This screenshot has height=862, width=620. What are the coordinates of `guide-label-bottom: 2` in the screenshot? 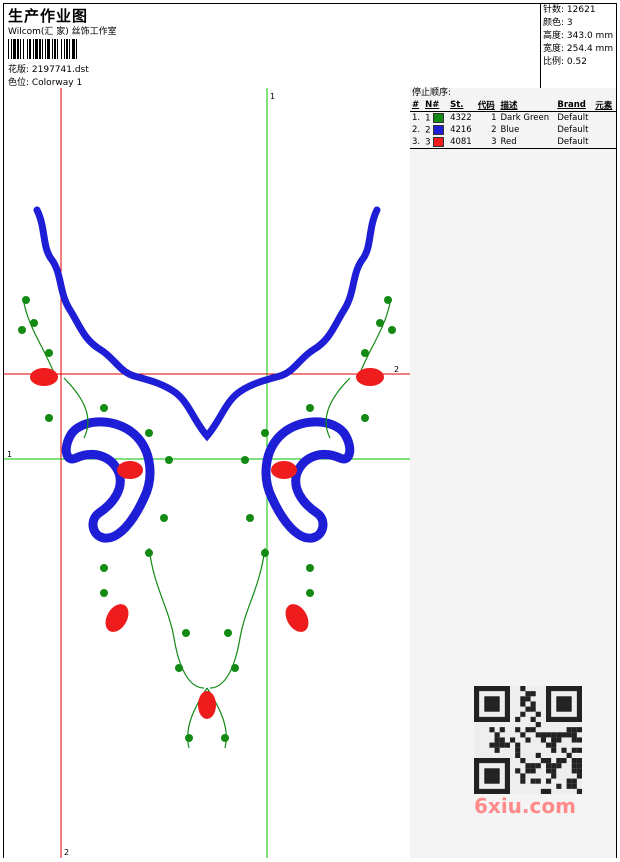 It's located at (66, 852).